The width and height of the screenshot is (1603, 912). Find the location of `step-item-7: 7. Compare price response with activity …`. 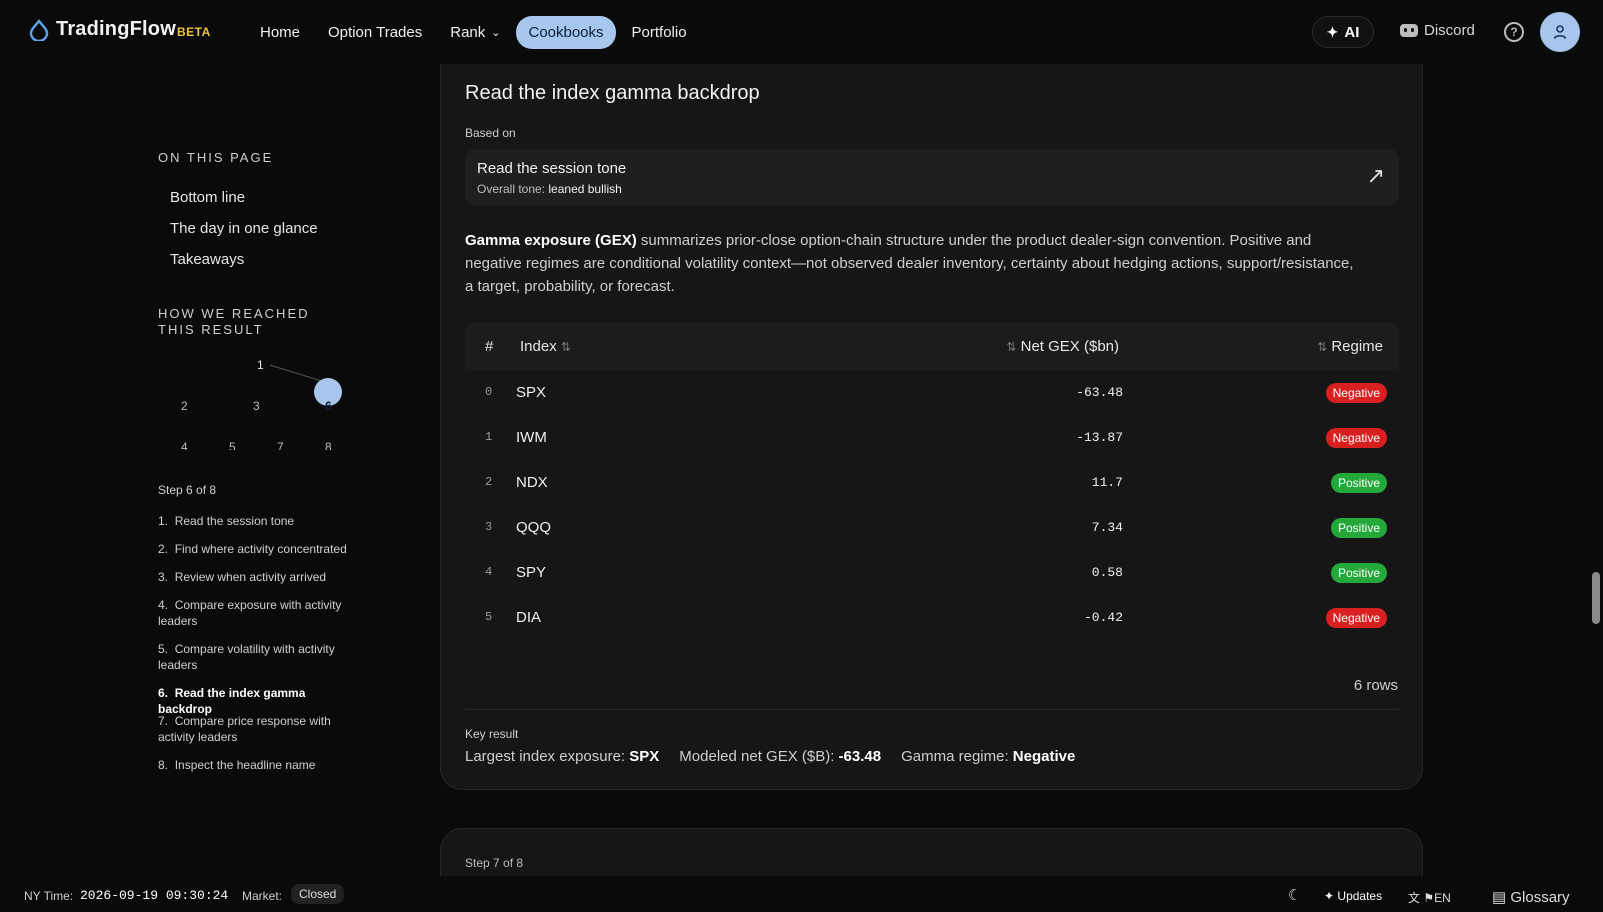

step-item-7: 7. Compare price response with activity … is located at coordinates (258, 735).